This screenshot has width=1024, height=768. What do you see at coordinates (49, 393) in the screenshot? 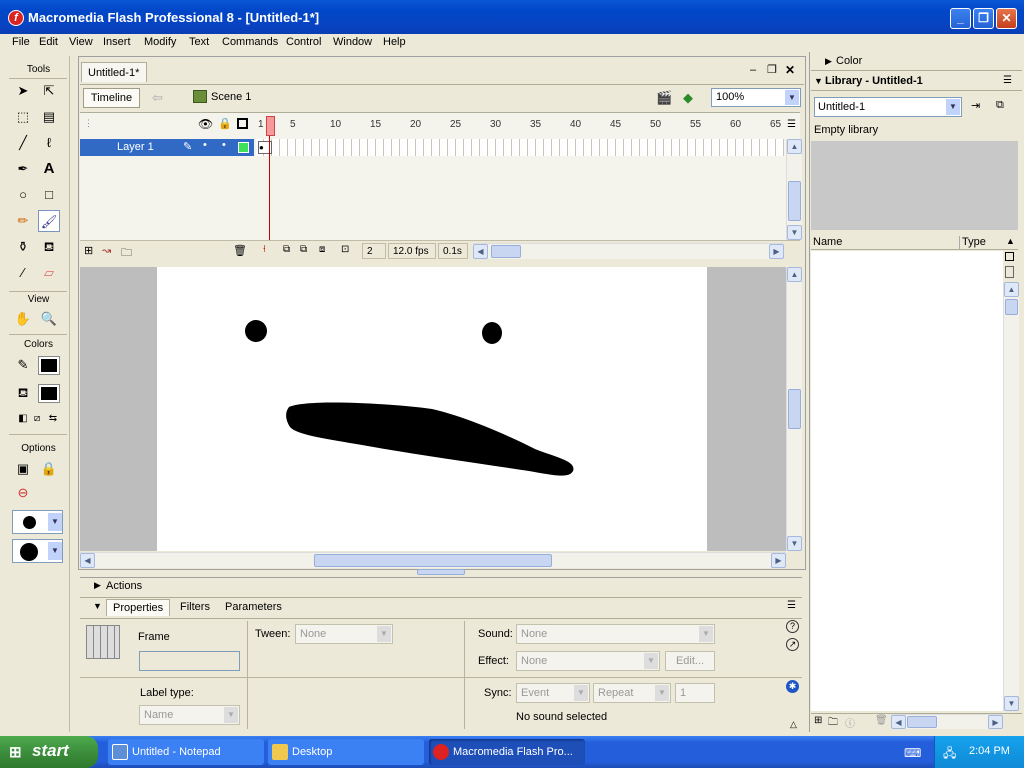
I see `fill-color-swatch` at bounding box center [49, 393].